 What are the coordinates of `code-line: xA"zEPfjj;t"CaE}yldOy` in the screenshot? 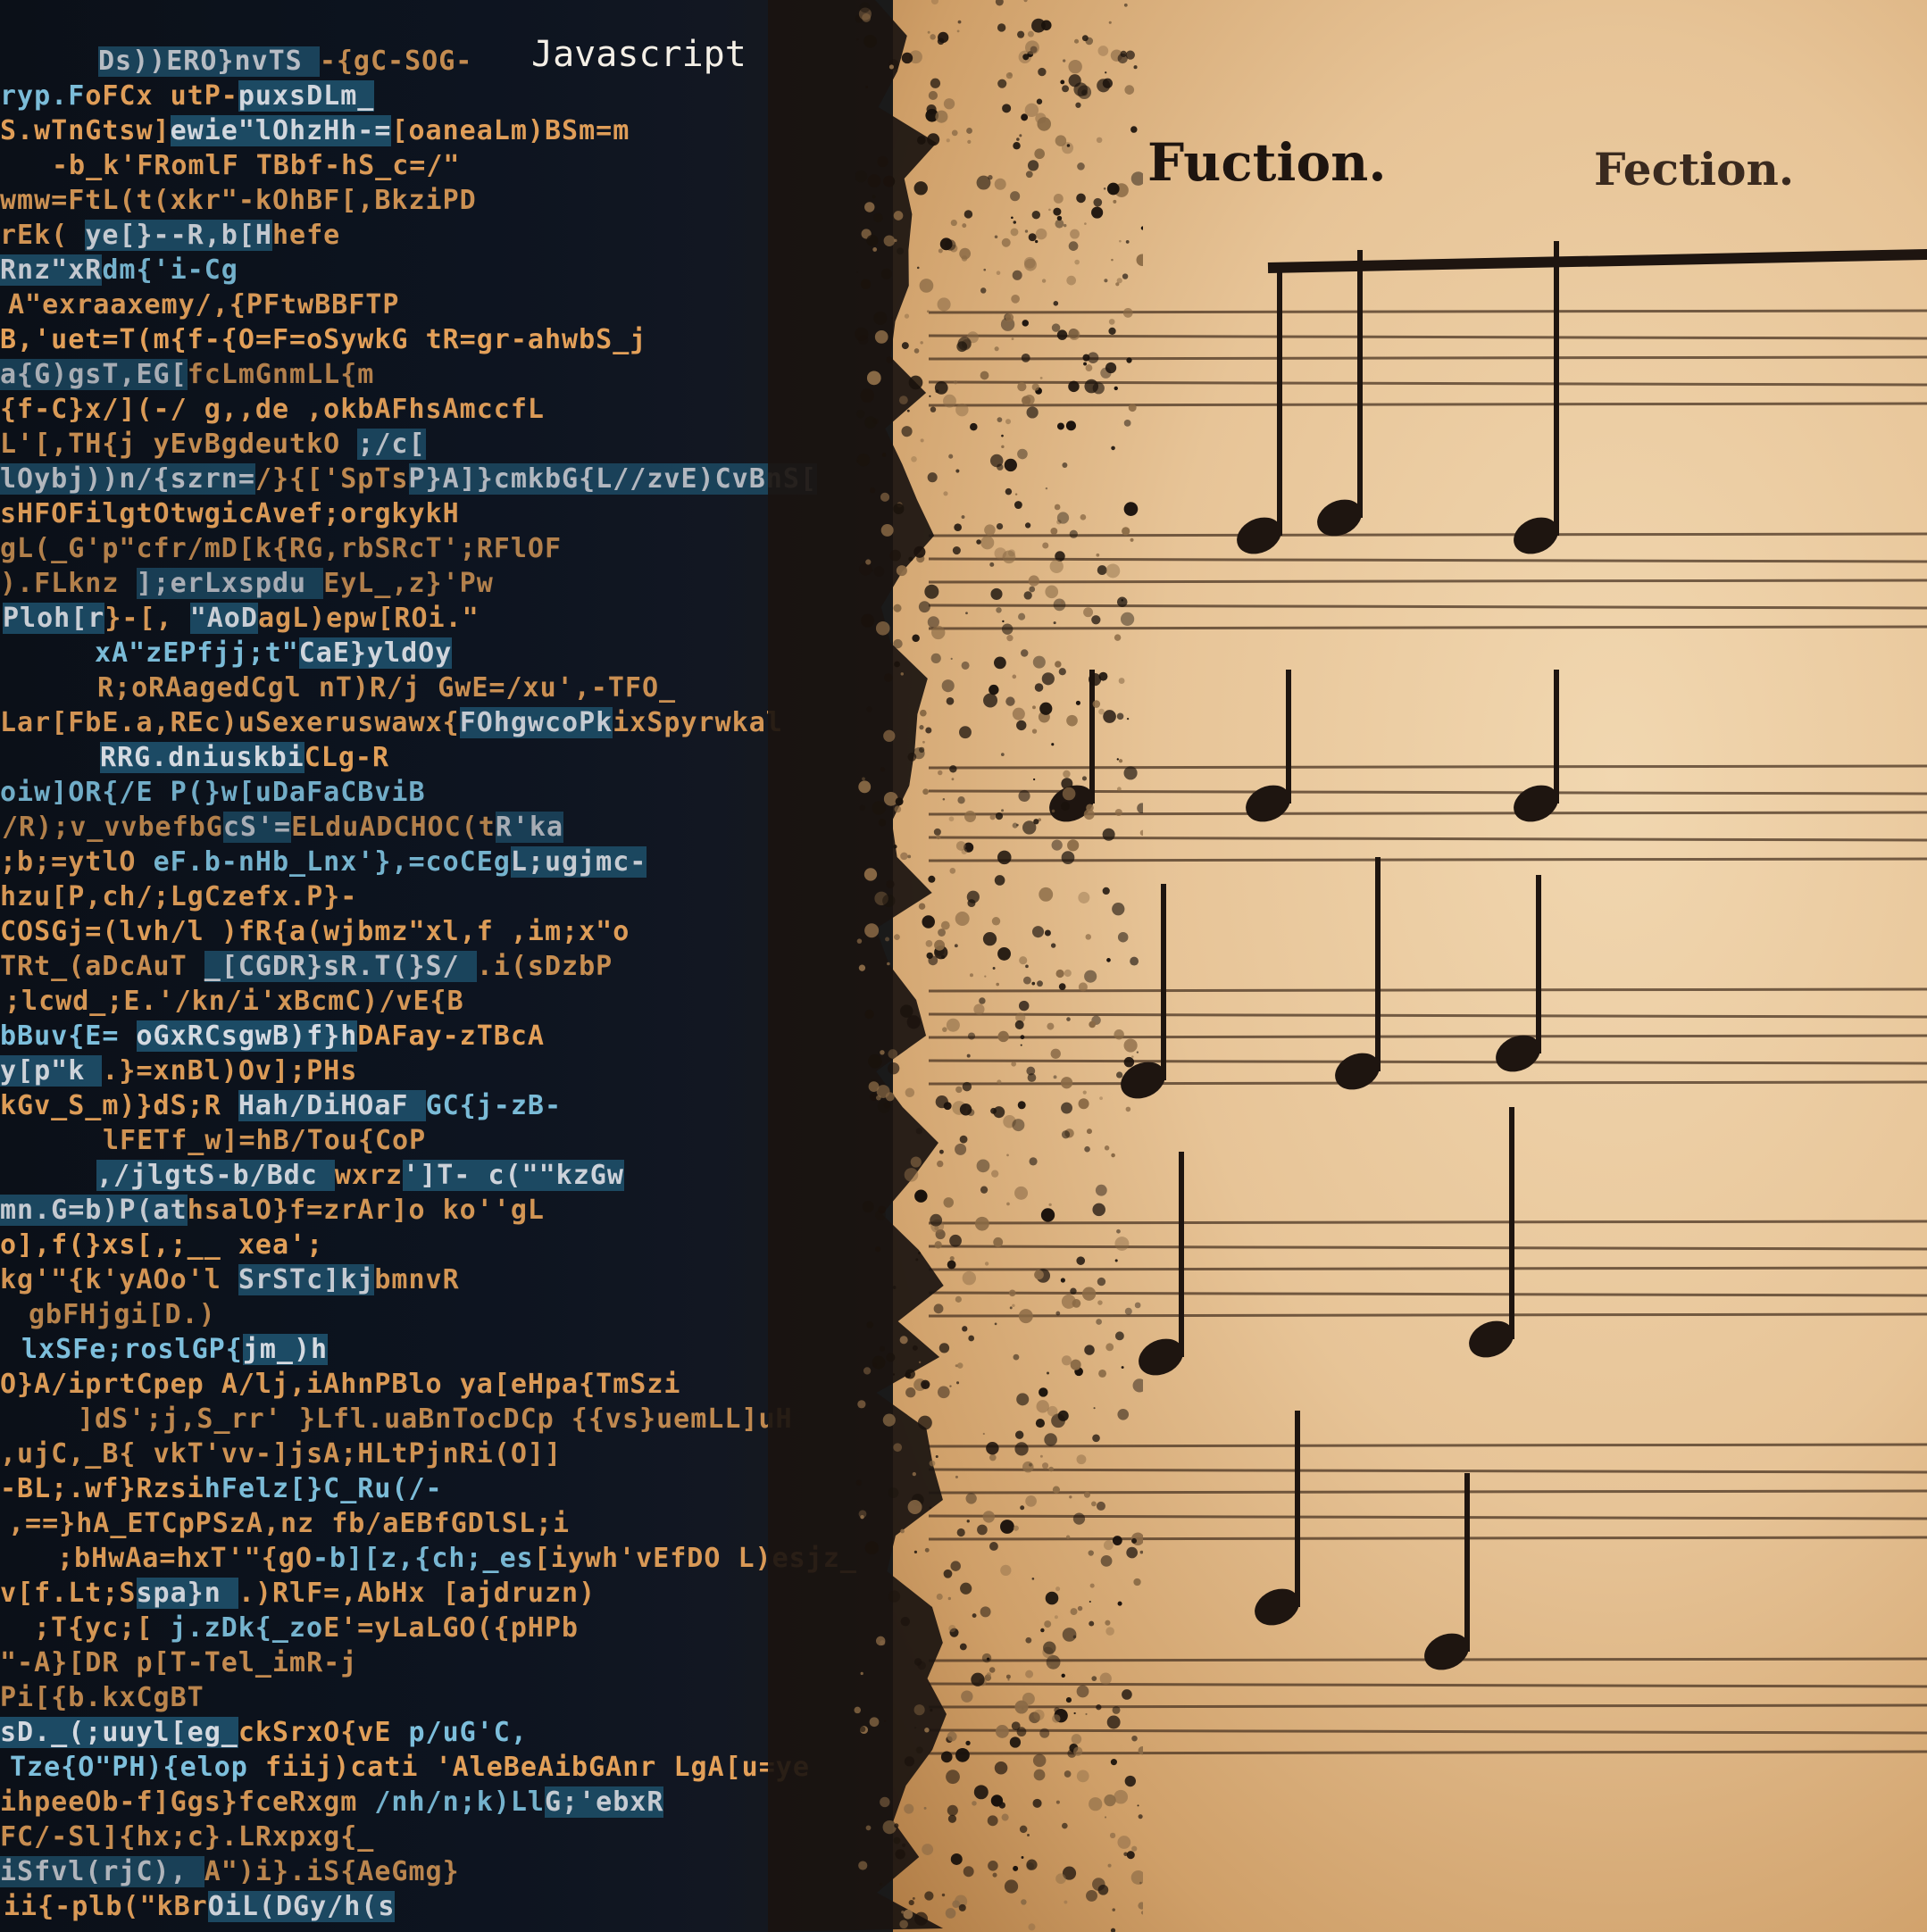 It's located at (274, 653).